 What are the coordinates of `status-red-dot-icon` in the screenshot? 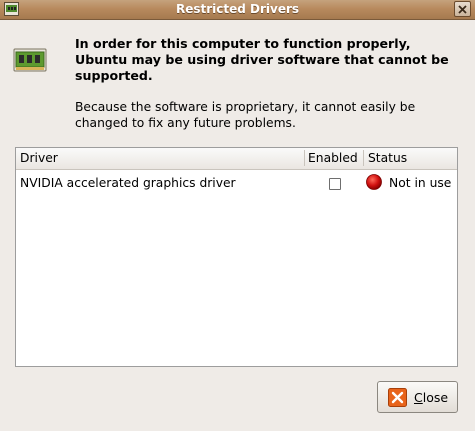 It's located at (374, 182).